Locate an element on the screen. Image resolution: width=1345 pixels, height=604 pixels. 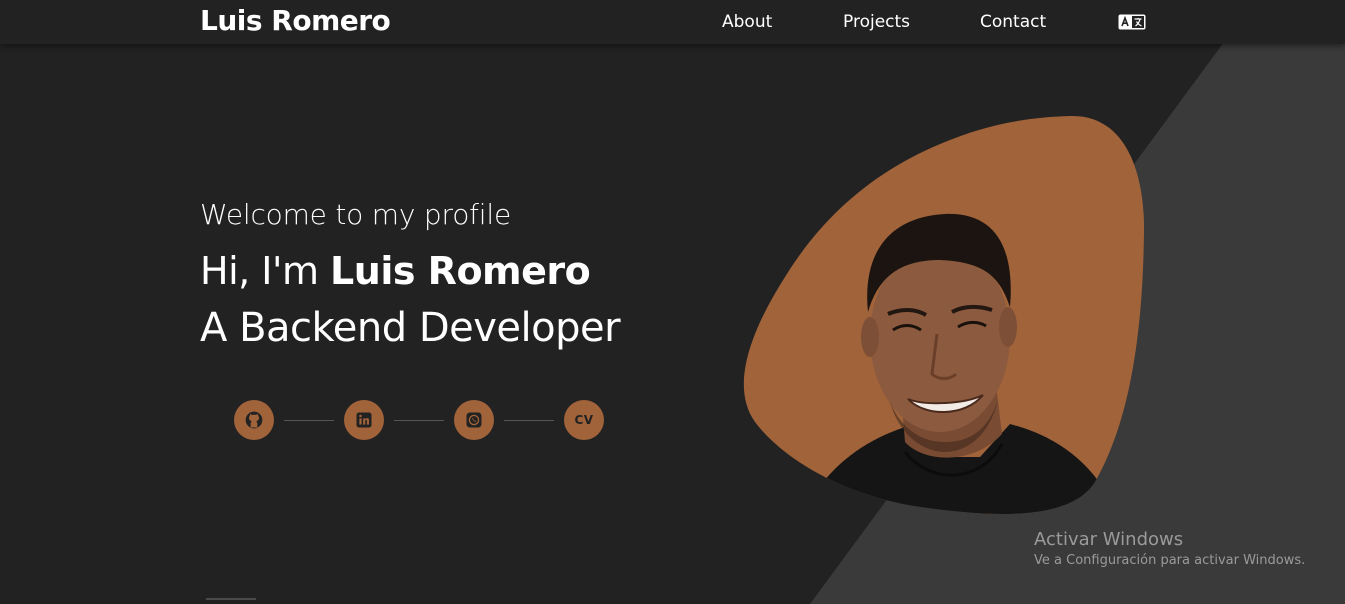
greeting-heading: Hi, I'm Luis Romero is located at coordinates (410, 271).